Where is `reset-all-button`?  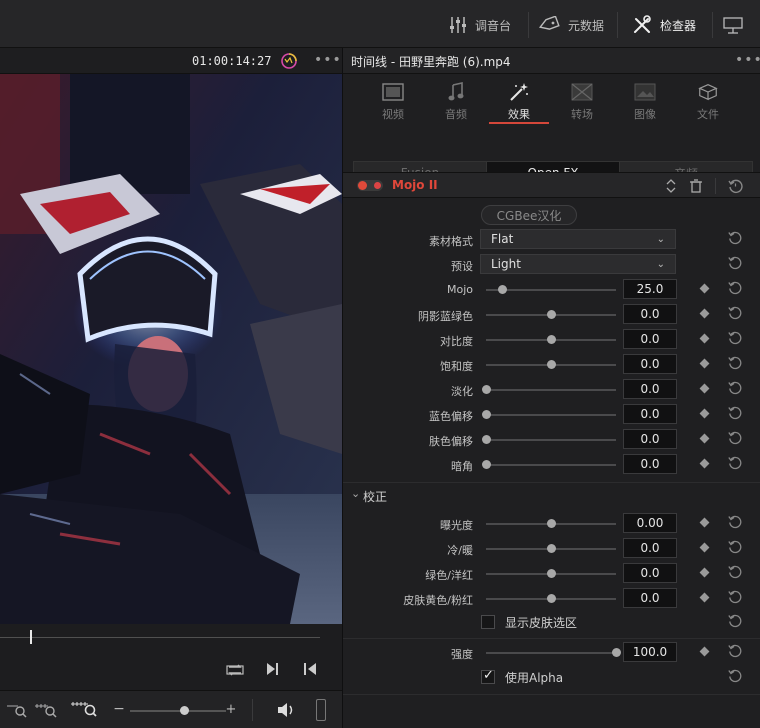 reset-all-button is located at coordinates (735, 186).